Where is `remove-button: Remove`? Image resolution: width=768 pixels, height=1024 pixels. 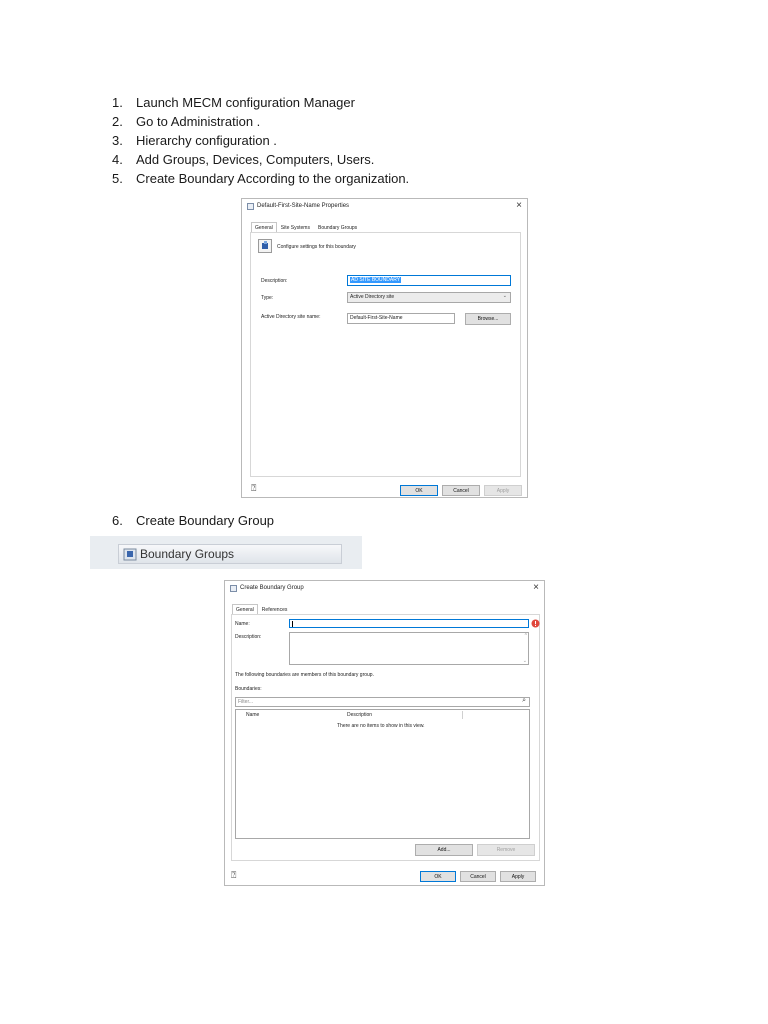
remove-button: Remove is located at coordinates (506, 850).